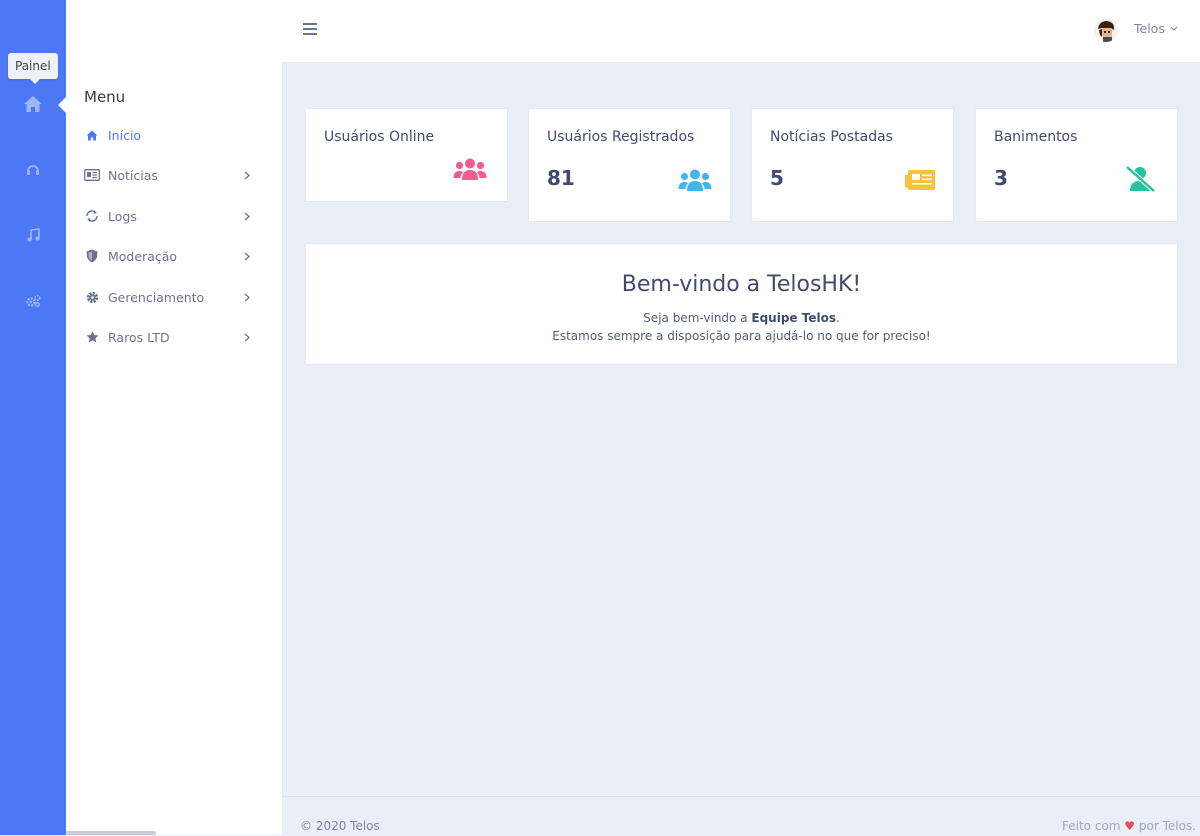  Describe the element at coordinates (310, 29) in the screenshot. I see `hamburger-menu-icon` at that location.